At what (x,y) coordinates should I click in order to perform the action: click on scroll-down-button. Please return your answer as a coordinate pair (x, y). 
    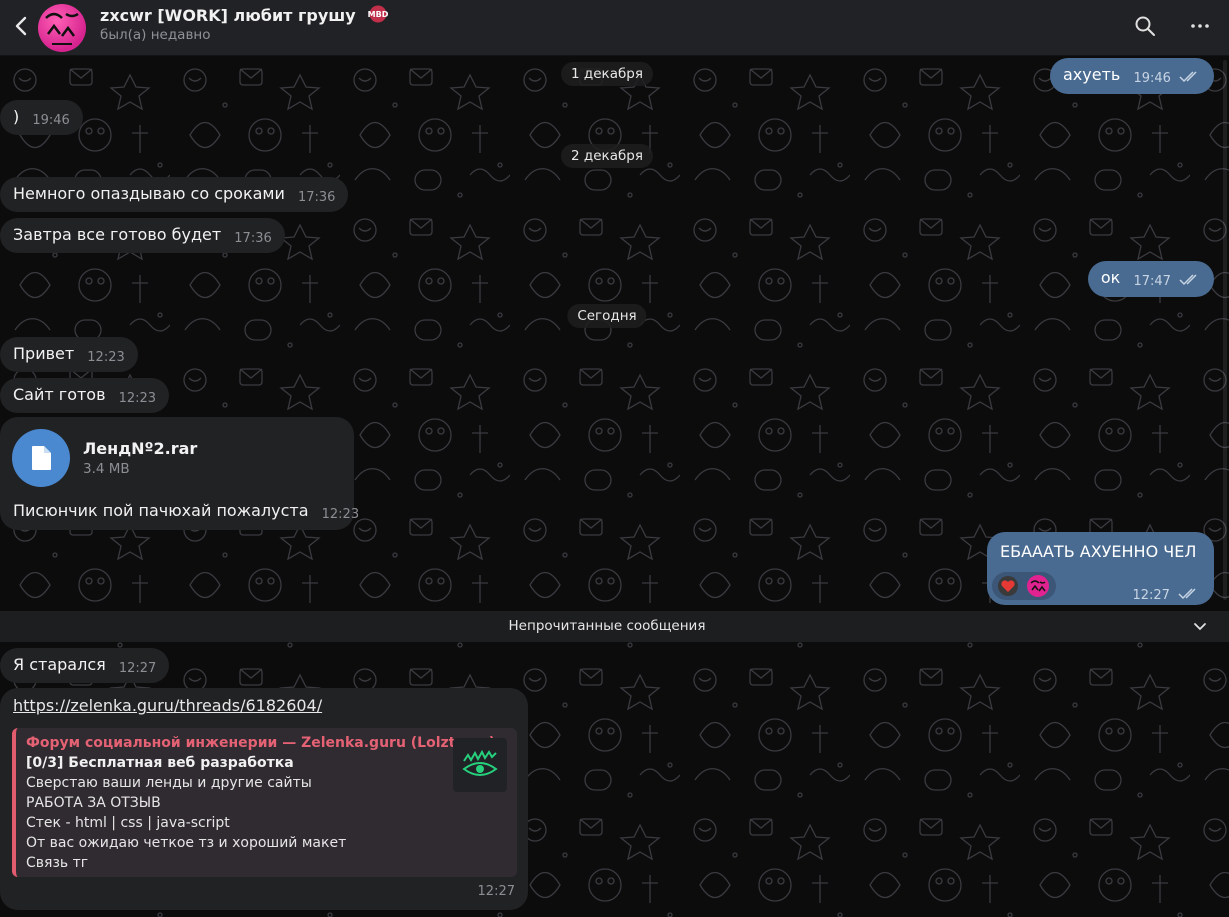
    Looking at the image, I should click on (1200, 628).